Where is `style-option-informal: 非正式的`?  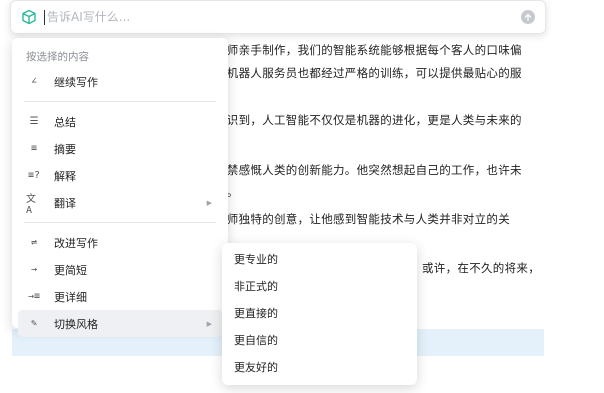 style-option-informal: 非正式的 is located at coordinates (319, 285).